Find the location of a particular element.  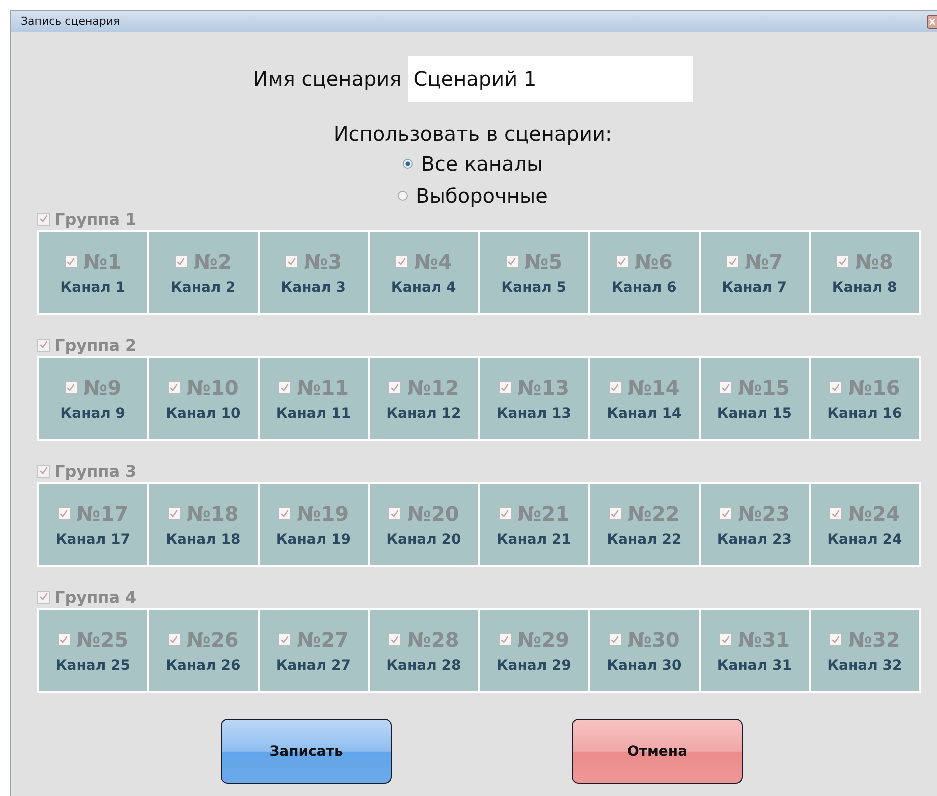

channel-name: Канал 24 is located at coordinates (865, 540).